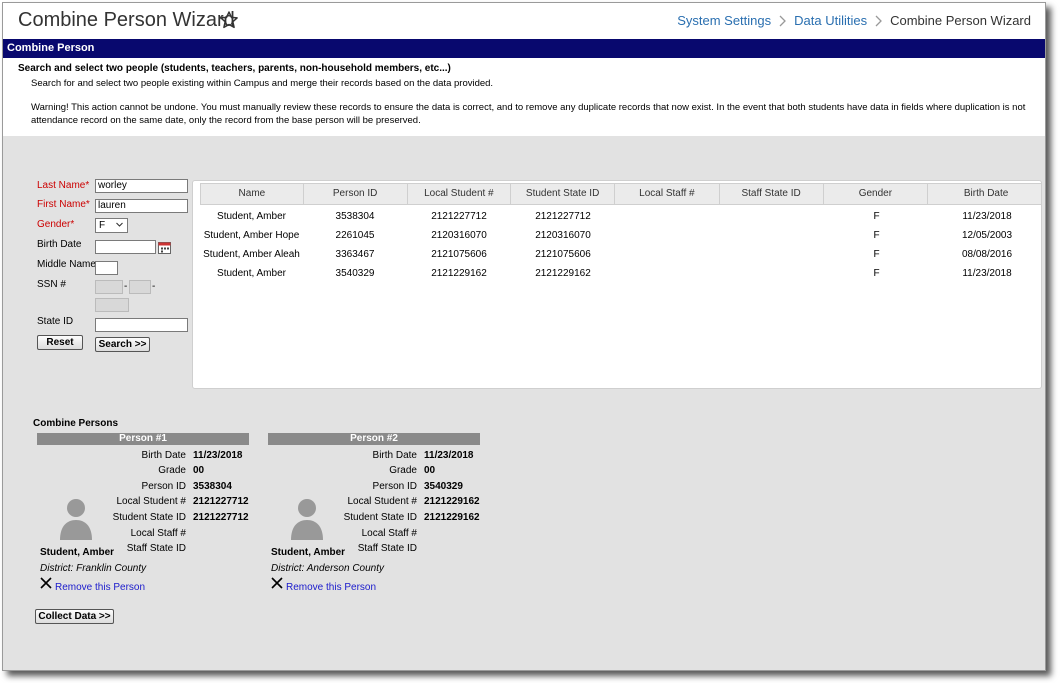 This screenshot has width=1062, height=683. I want to click on column-header-staff-state-id: Staff State ID, so click(772, 194).